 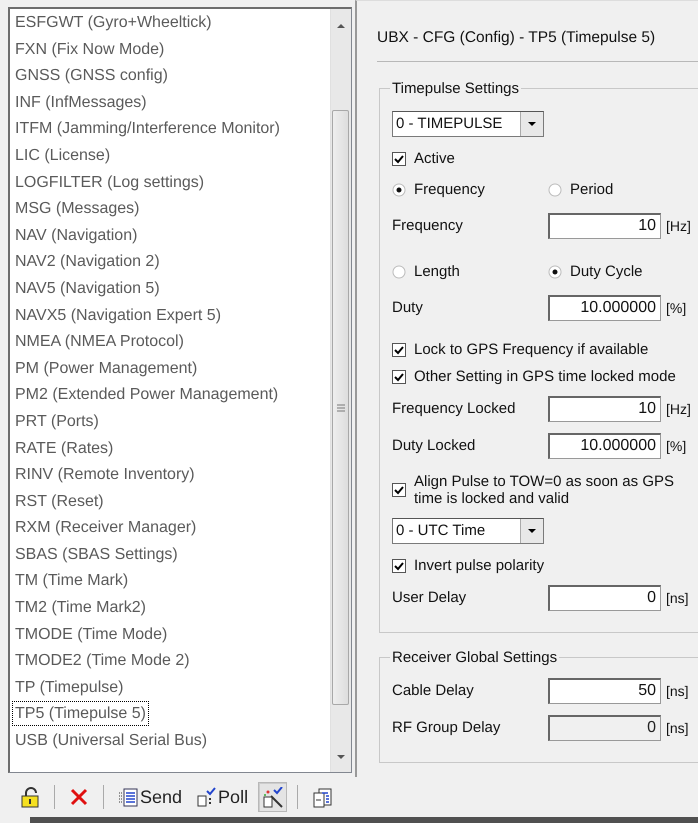 I want to click on field-label: Frequency Locked, so click(x=454, y=408).